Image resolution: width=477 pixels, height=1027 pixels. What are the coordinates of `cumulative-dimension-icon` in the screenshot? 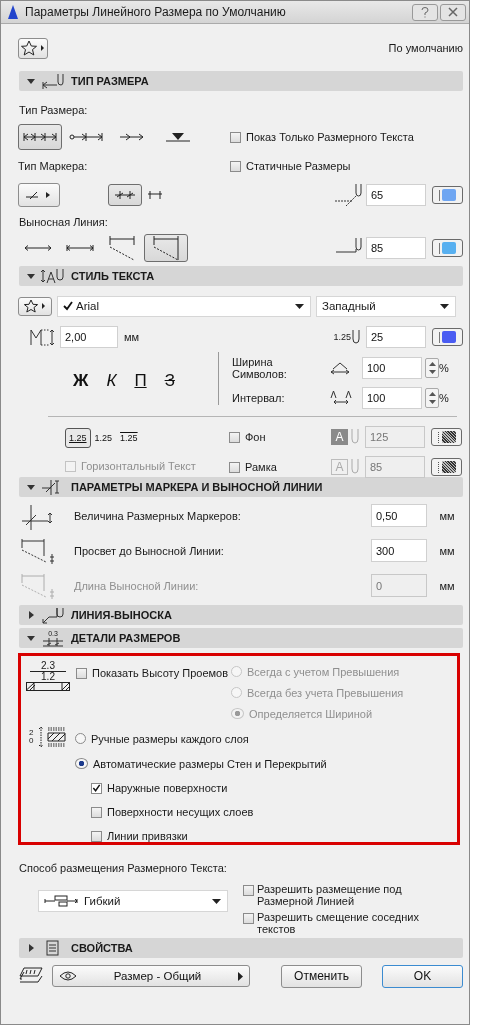 It's located at (86, 137).